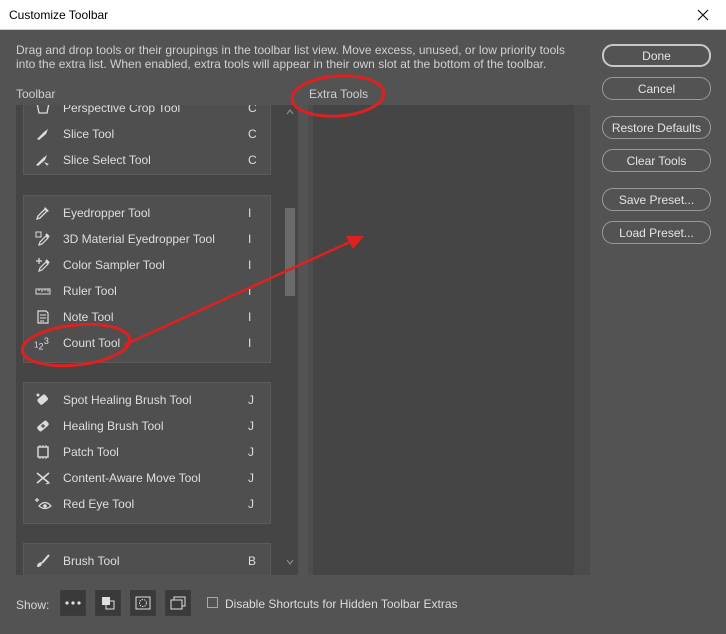 The width and height of the screenshot is (726, 634). I want to click on close-icon, so click(703, 14).